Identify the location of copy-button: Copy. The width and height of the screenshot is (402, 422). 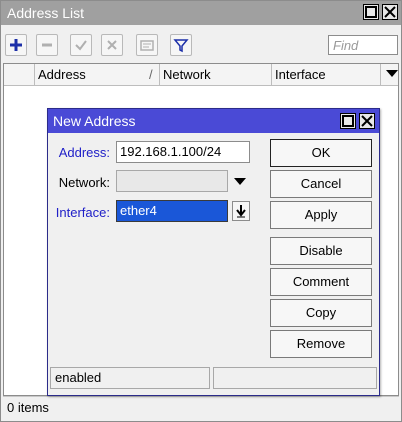
(321, 313).